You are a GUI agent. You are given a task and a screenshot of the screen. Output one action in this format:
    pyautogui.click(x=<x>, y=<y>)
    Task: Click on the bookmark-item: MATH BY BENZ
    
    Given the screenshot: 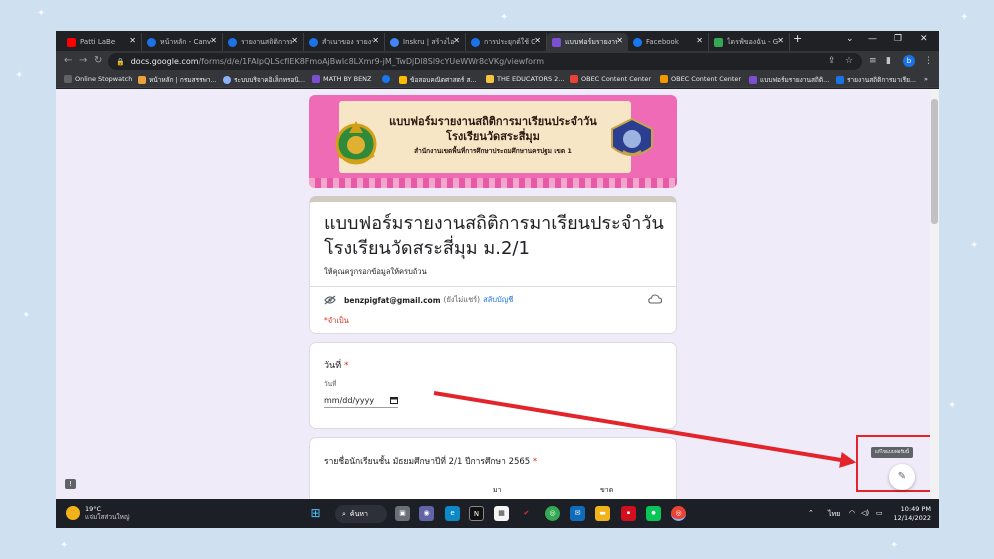 What is the action you would take?
    pyautogui.click(x=342, y=79)
    